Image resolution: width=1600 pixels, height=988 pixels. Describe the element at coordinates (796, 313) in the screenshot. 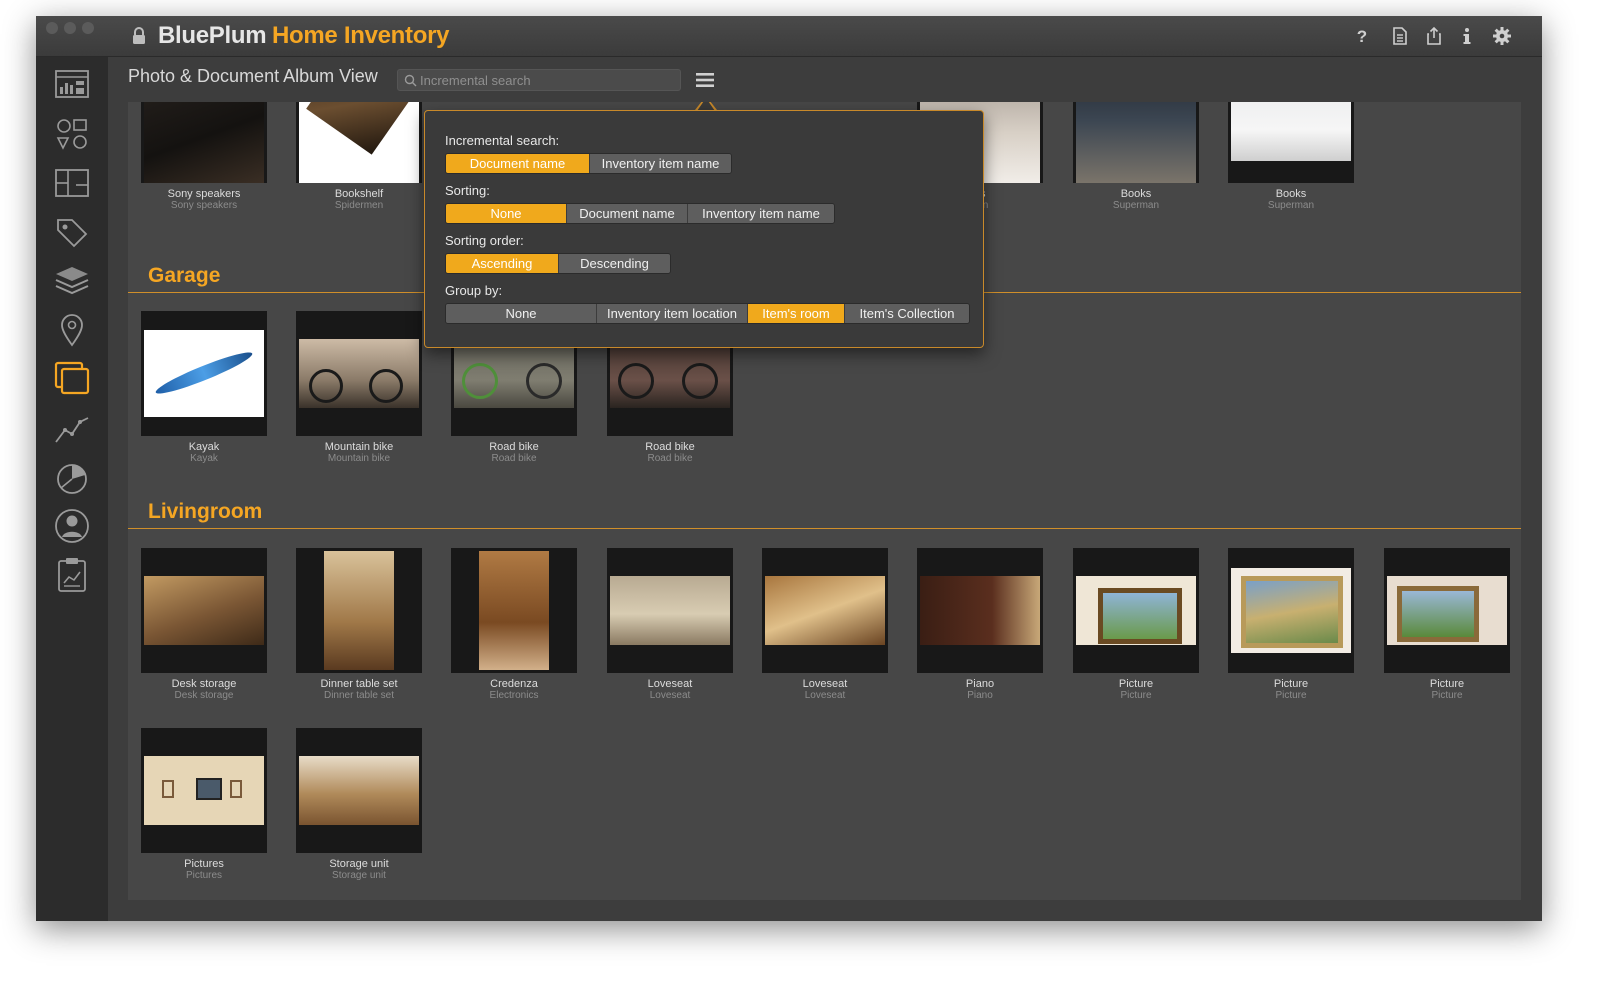

I see `group-by-option-items-room: Item's room` at that location.